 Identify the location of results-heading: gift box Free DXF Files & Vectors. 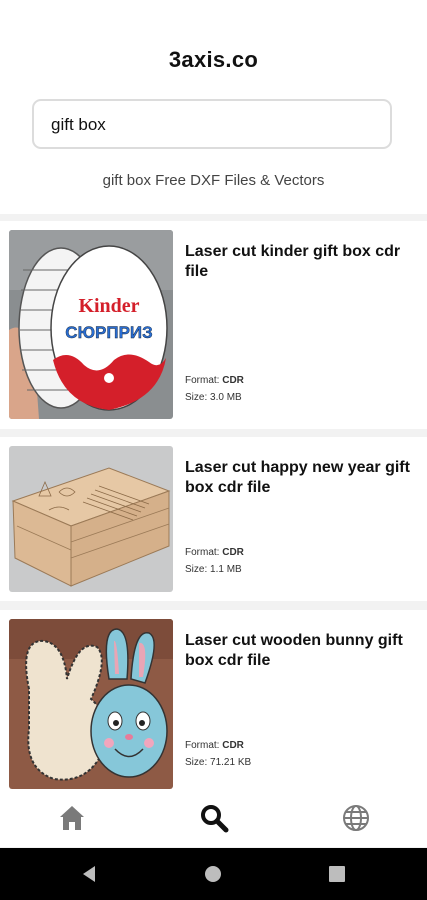
(213, 180).